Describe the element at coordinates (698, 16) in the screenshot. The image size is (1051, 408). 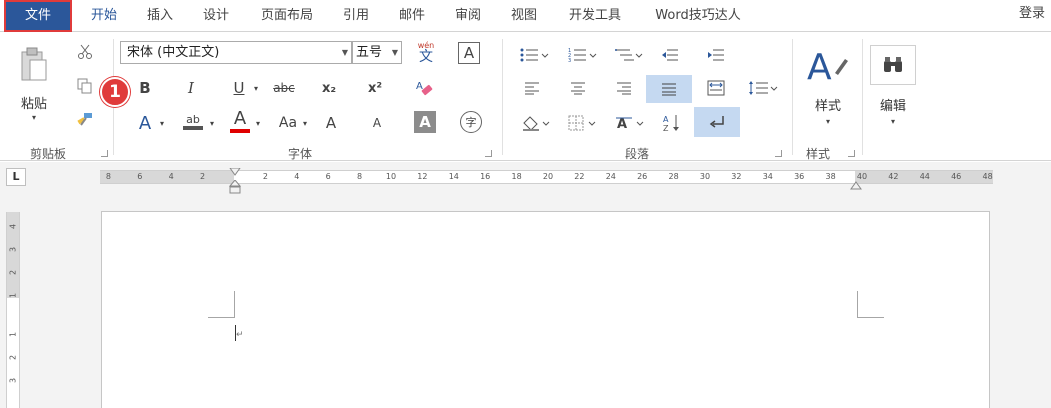
I see `tab-word-tips: Word技巧达人` at that location.